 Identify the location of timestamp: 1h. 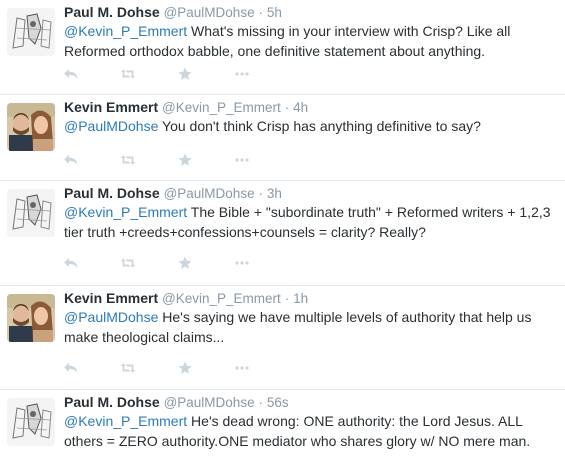
(300, 298).